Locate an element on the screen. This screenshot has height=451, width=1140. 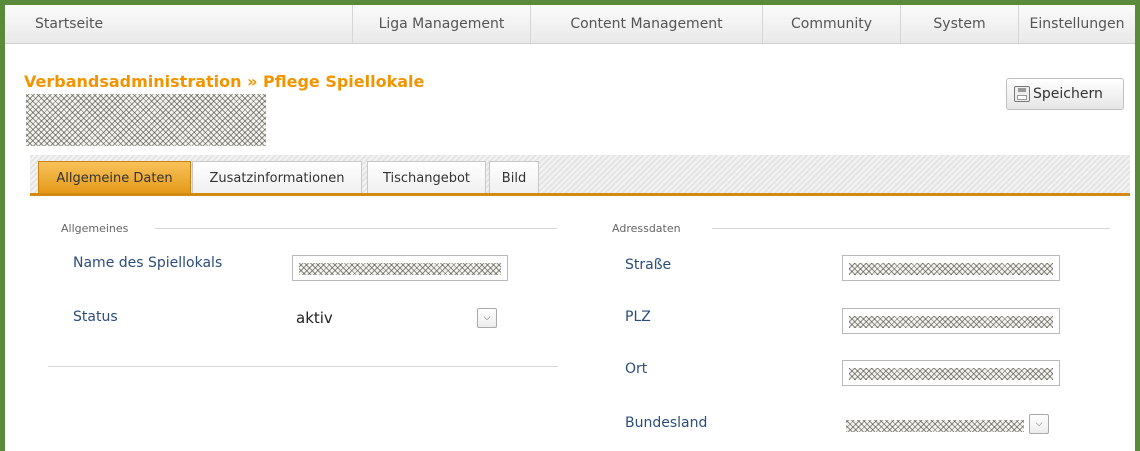
tab-zusatzinformationen: Zusatzinformationen is located at coordinates (277, 177).